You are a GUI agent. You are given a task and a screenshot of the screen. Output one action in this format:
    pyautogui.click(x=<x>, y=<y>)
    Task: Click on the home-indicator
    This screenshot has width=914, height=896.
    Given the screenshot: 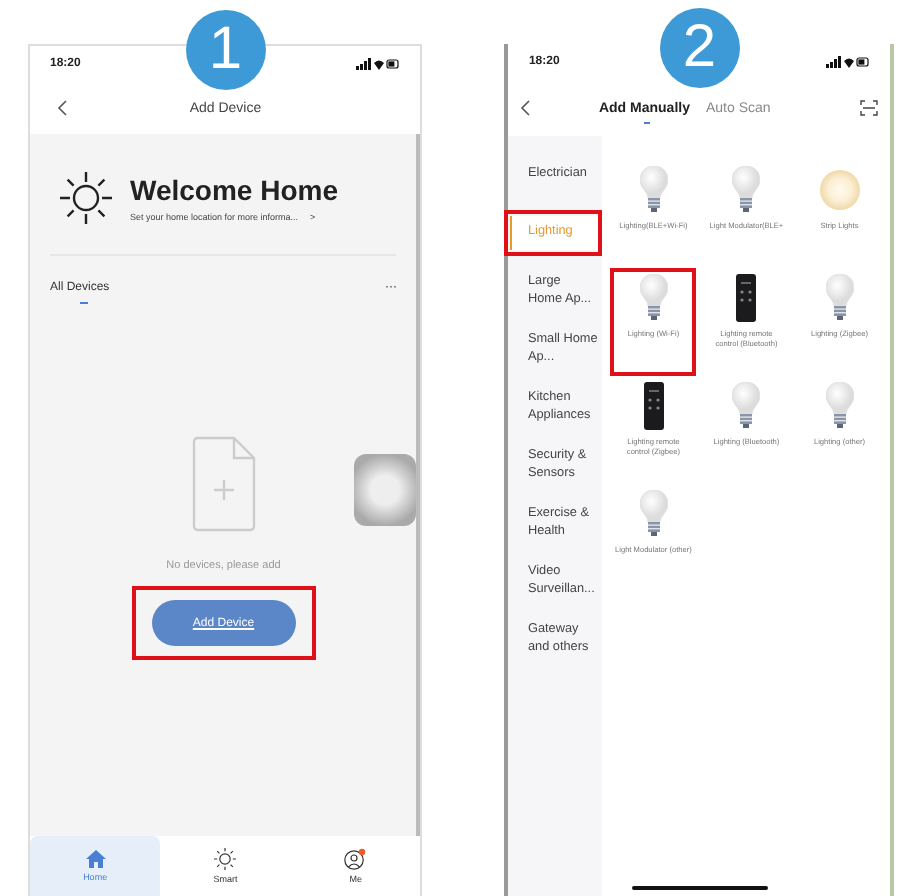 What is the action you would take?
    pyautogui.click(x=699, y=888)
    